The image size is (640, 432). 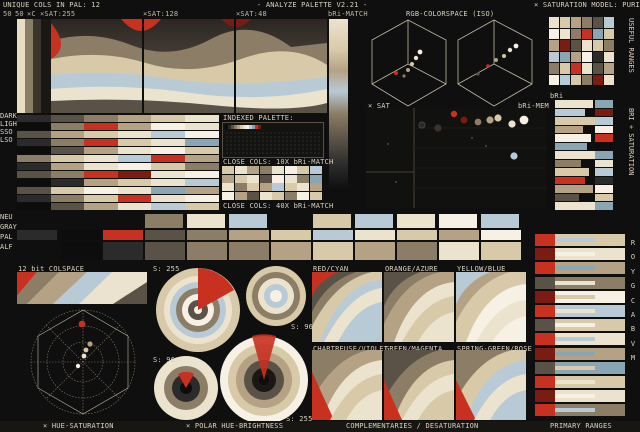 I want to click on neutral-gray-bands, so click(x=269, y=238).